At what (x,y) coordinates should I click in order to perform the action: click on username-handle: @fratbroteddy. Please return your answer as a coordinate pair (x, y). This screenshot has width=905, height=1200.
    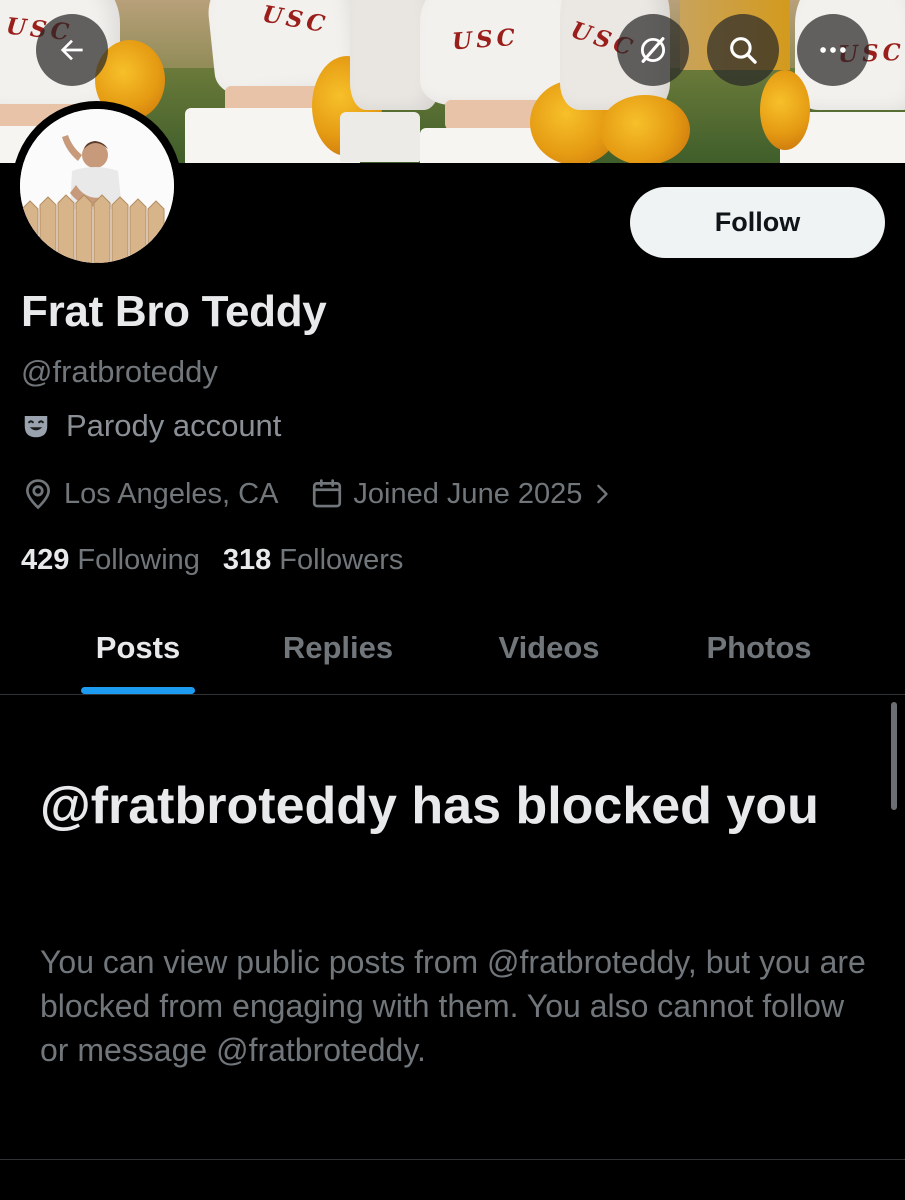
    Looking at the image, I should click on (119, 371).